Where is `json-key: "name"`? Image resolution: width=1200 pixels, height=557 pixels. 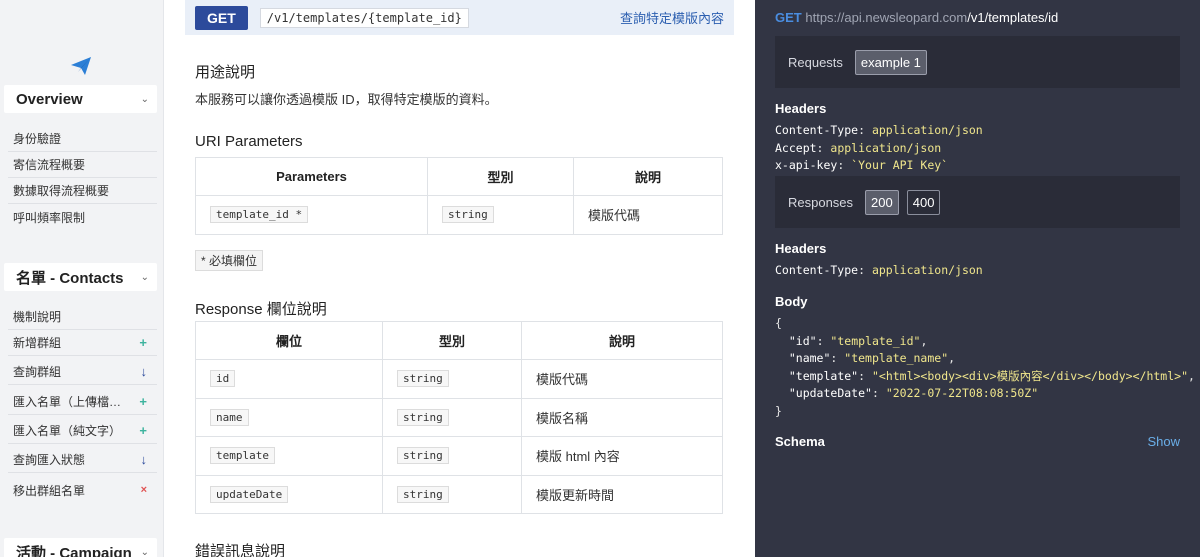 json-key: "name" is located at coordinates (809, 358).